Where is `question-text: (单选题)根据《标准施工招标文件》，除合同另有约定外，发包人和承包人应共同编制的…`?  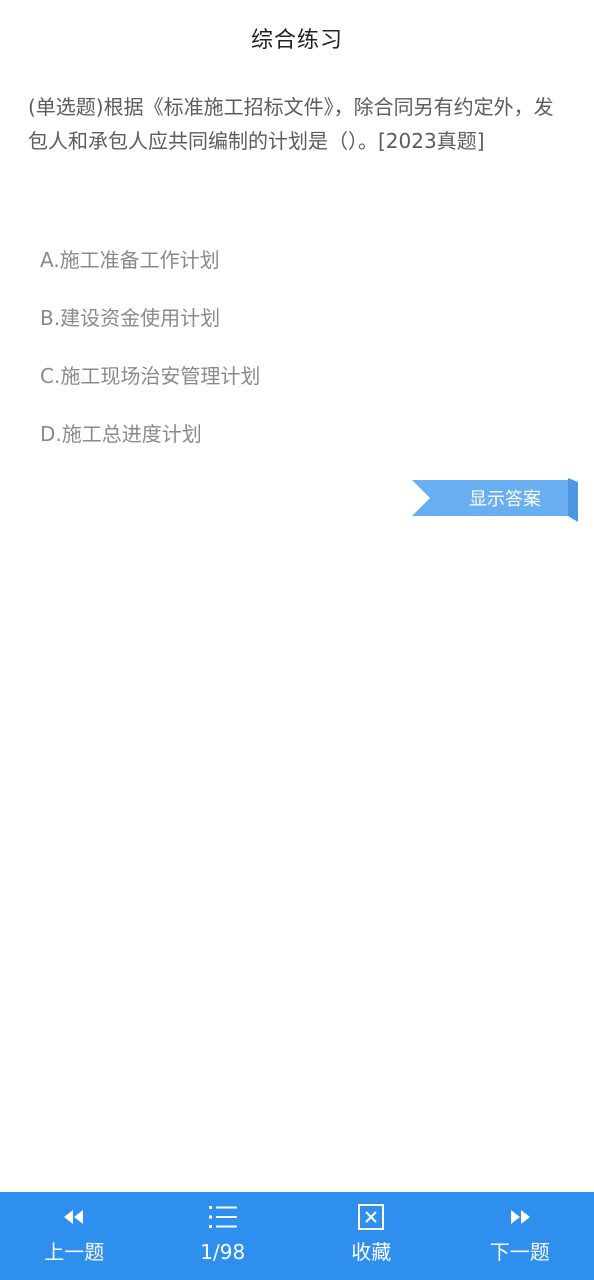 question-text: (单选题)根据《标准施工招标文件》，除合同另有约定外，发包人和承包人应共同编制的… is located at coordinates (291, 124).